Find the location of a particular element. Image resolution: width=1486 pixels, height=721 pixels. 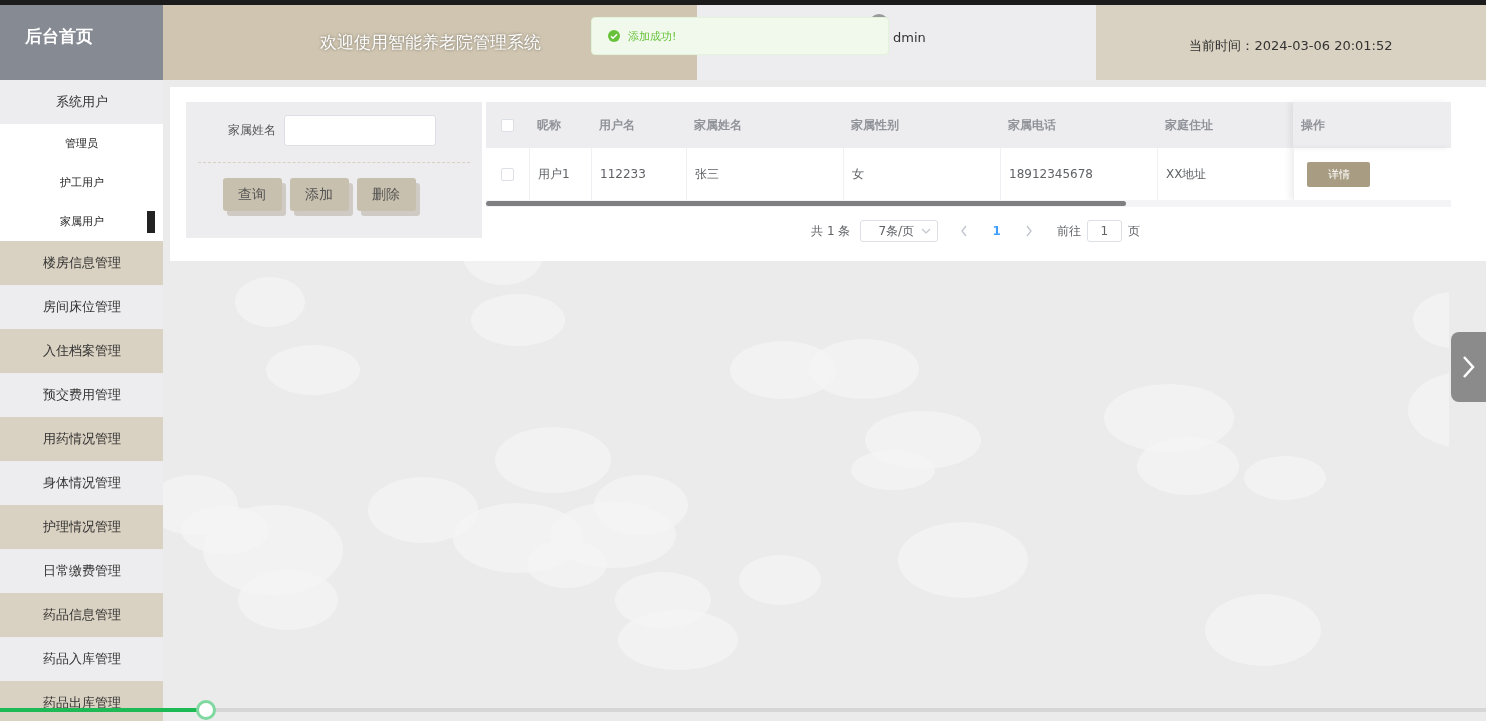

check-circle-icon is located at coordinates (614, 36).